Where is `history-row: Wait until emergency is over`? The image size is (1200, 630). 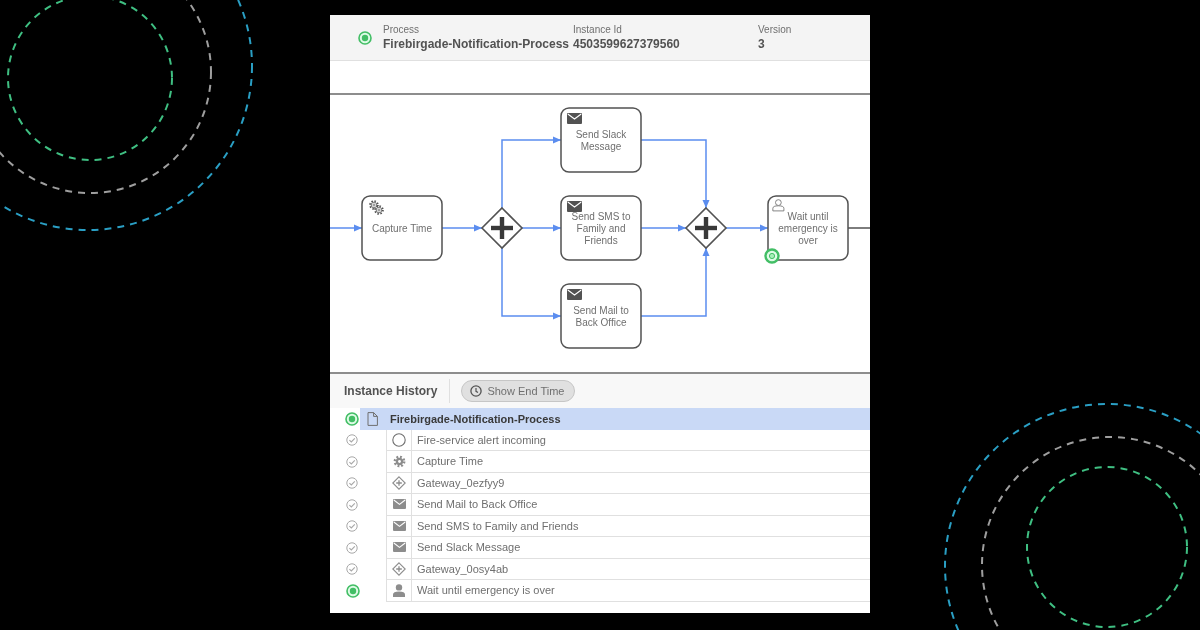
history-row: Wait until emergency is over is located at coordinates (628, 591).